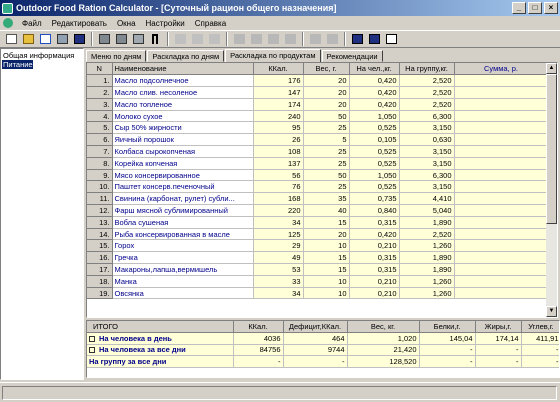 The image size is (560, 402). What do you see at coordinates (427, 175) in the screenshot?
I see `per-group-cell: 6,300` at bounding box center [427, 175].